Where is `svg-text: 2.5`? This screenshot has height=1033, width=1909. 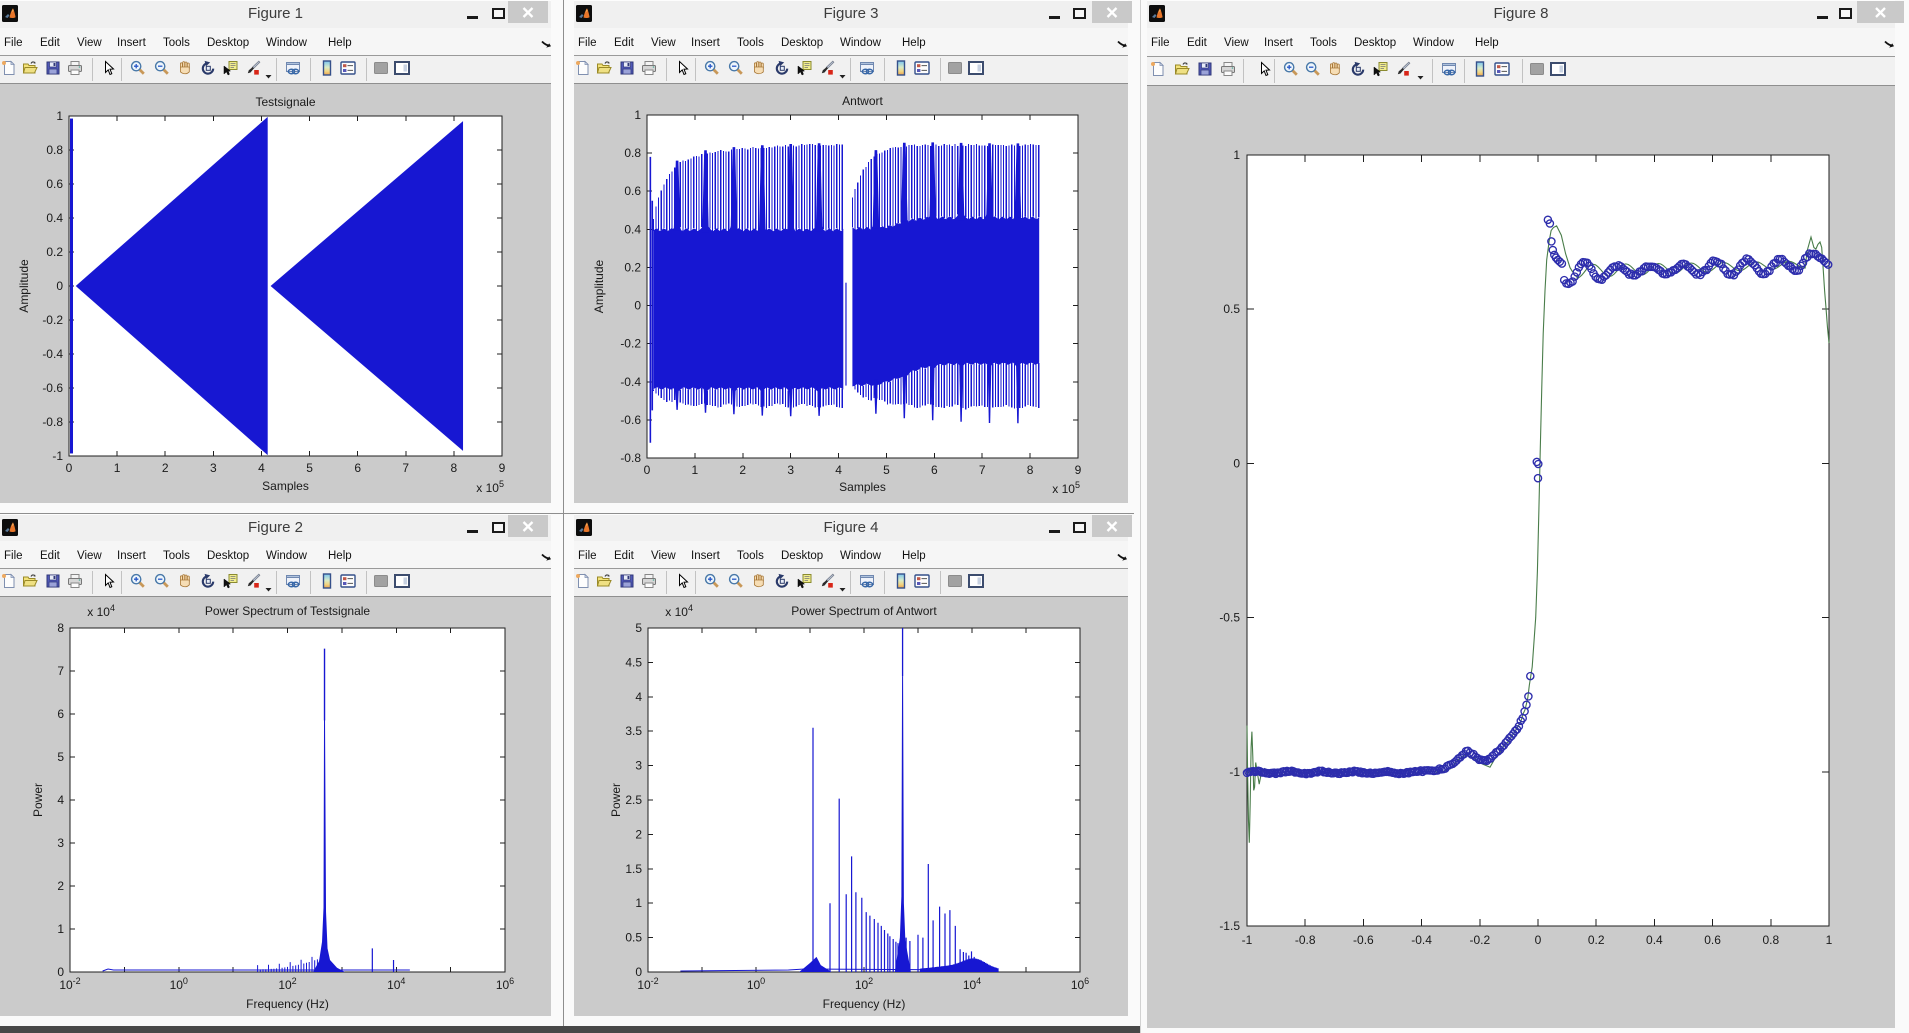 svg-text: 2.5 is located at coordinates (633, 800).